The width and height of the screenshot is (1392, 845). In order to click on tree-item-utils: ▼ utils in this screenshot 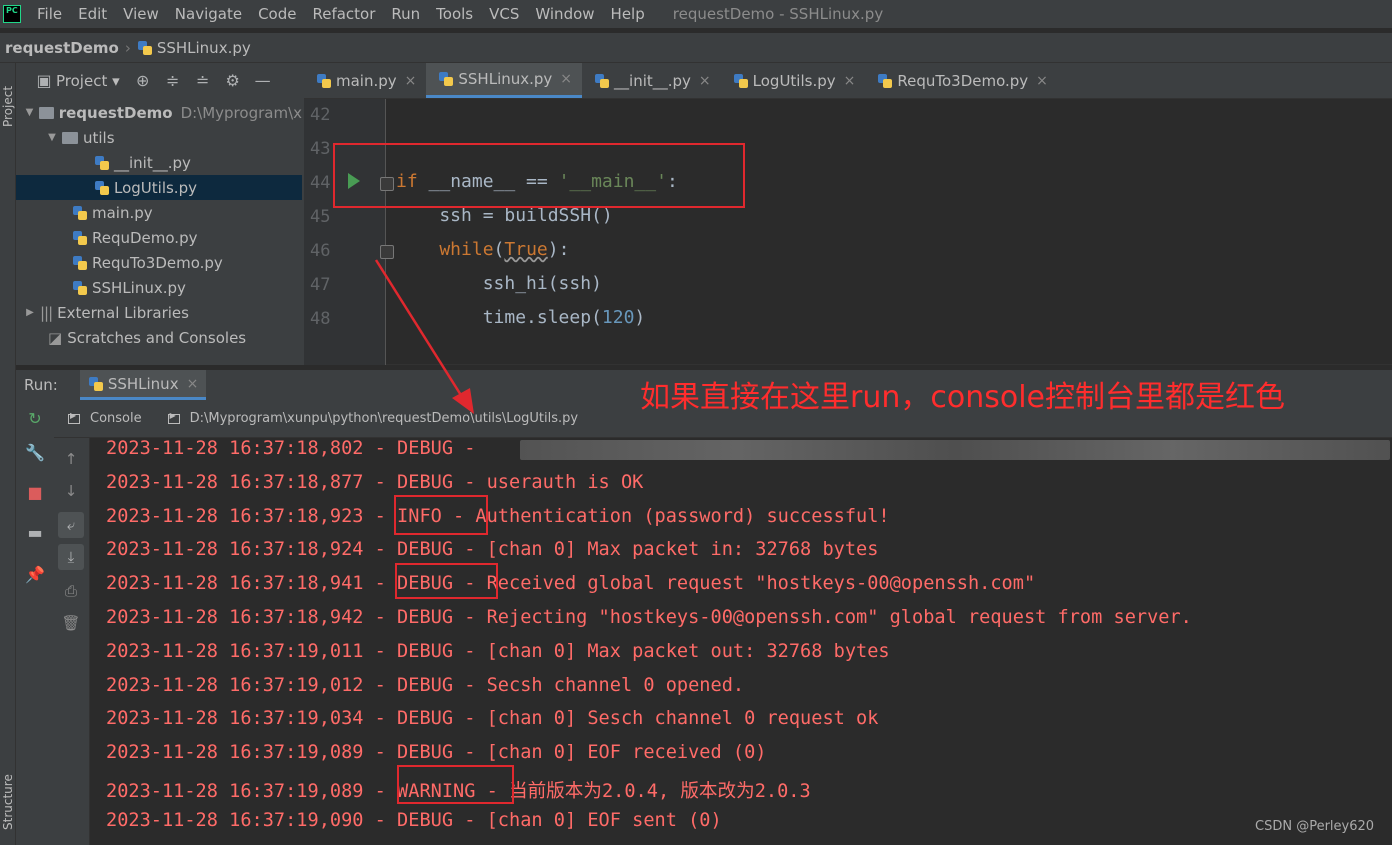, I will do `click(159, 137)`.